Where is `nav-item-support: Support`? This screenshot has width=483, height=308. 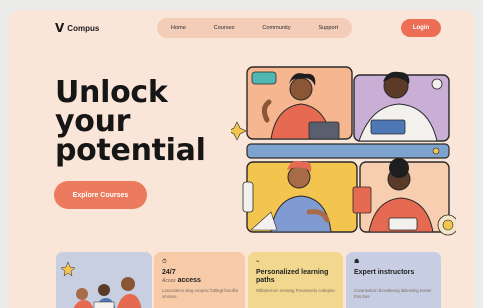 nav-item-support: Support is located at coordinates (328, 28).